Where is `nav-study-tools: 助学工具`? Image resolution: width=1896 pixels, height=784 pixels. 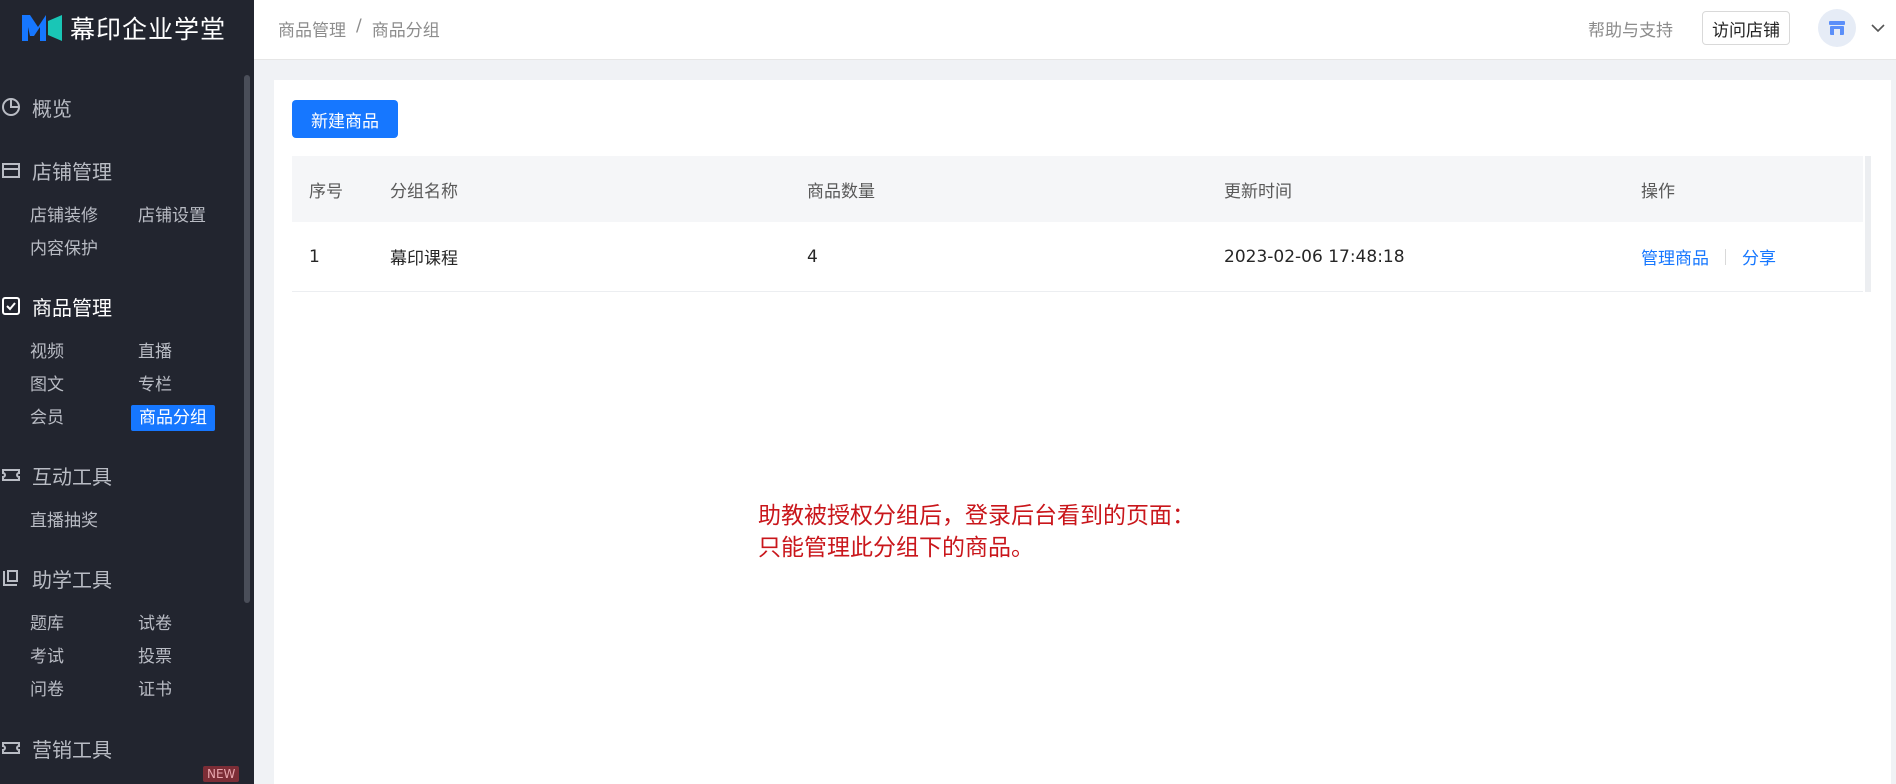 nav-study-tools: 助学工具 is located at coordinates (56, 578).